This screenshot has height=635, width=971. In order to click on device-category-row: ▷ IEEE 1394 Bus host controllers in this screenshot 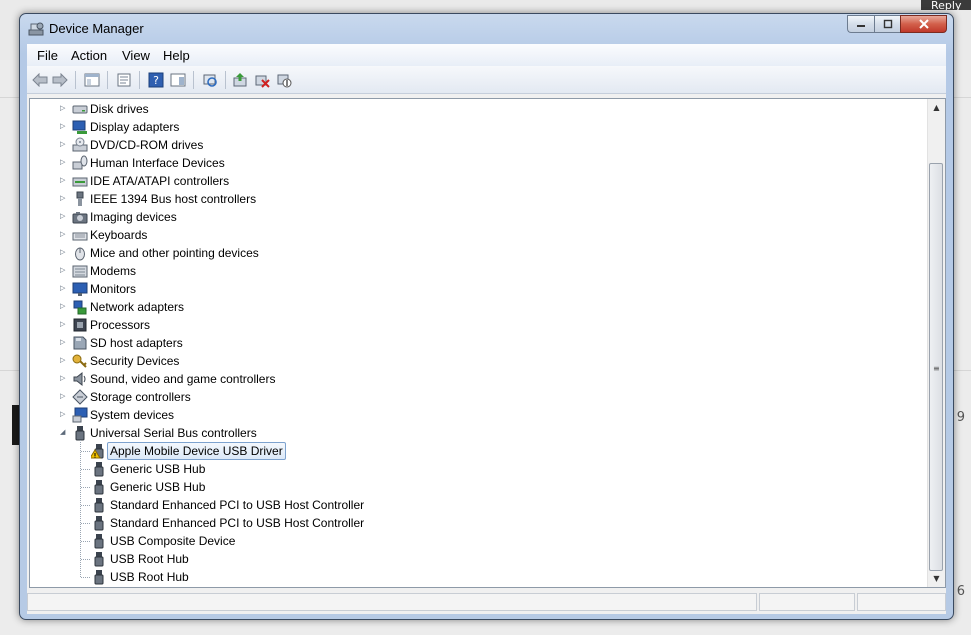, I will do `click(470, 199)`.